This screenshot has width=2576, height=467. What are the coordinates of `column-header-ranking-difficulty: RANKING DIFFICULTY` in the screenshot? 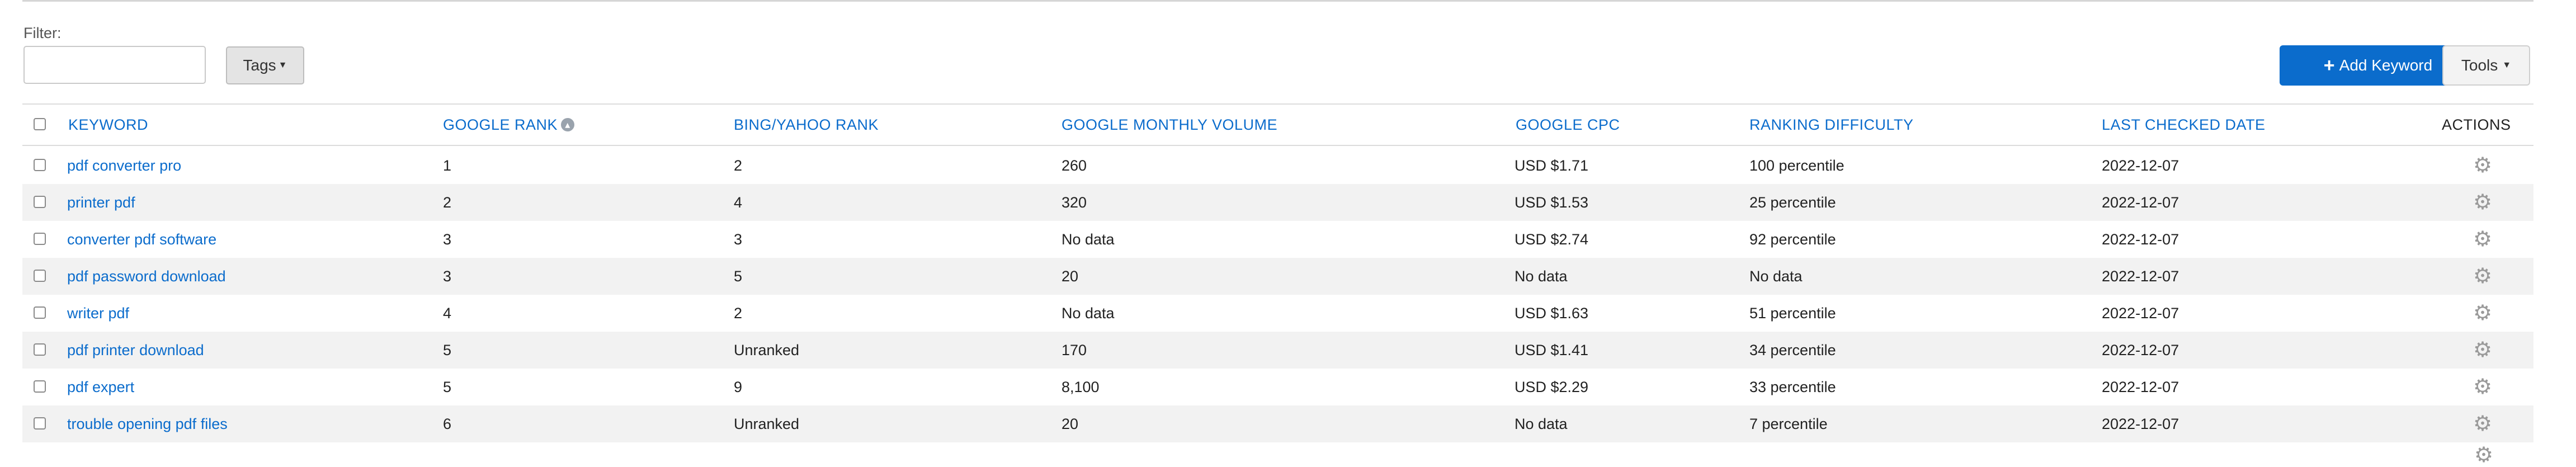 It's located at (1831, 125).